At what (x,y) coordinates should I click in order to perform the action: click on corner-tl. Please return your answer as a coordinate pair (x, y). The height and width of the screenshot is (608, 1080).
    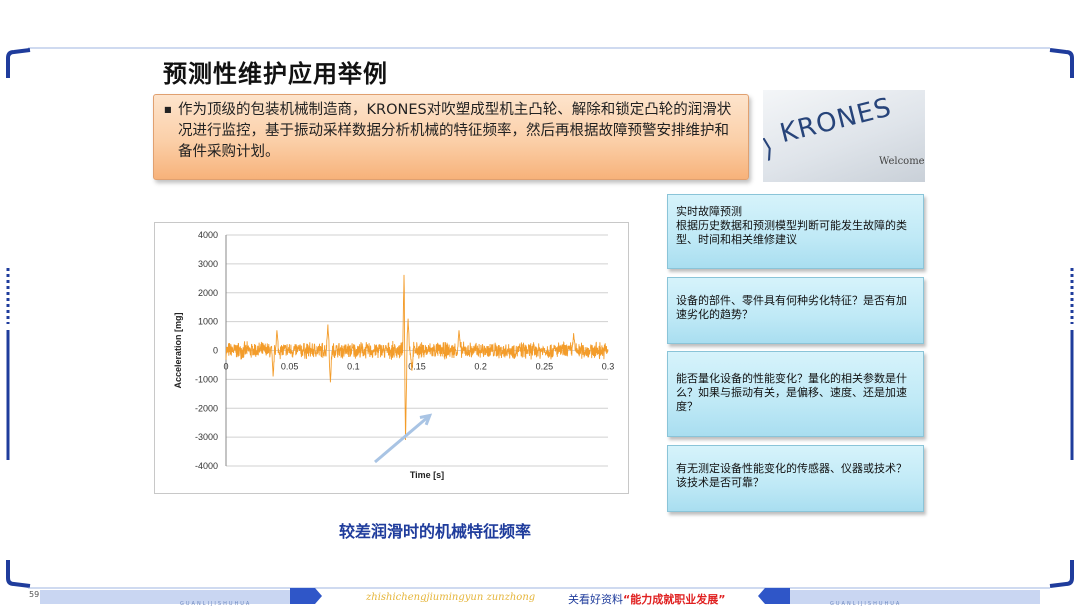
    Looking at the image, I should click on (18, 63).